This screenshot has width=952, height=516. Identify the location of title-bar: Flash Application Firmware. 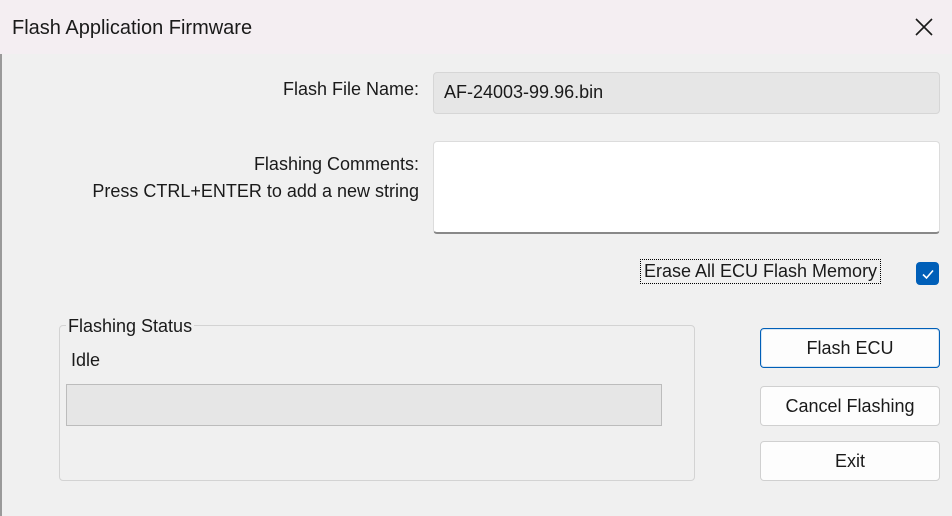
(476, 27).